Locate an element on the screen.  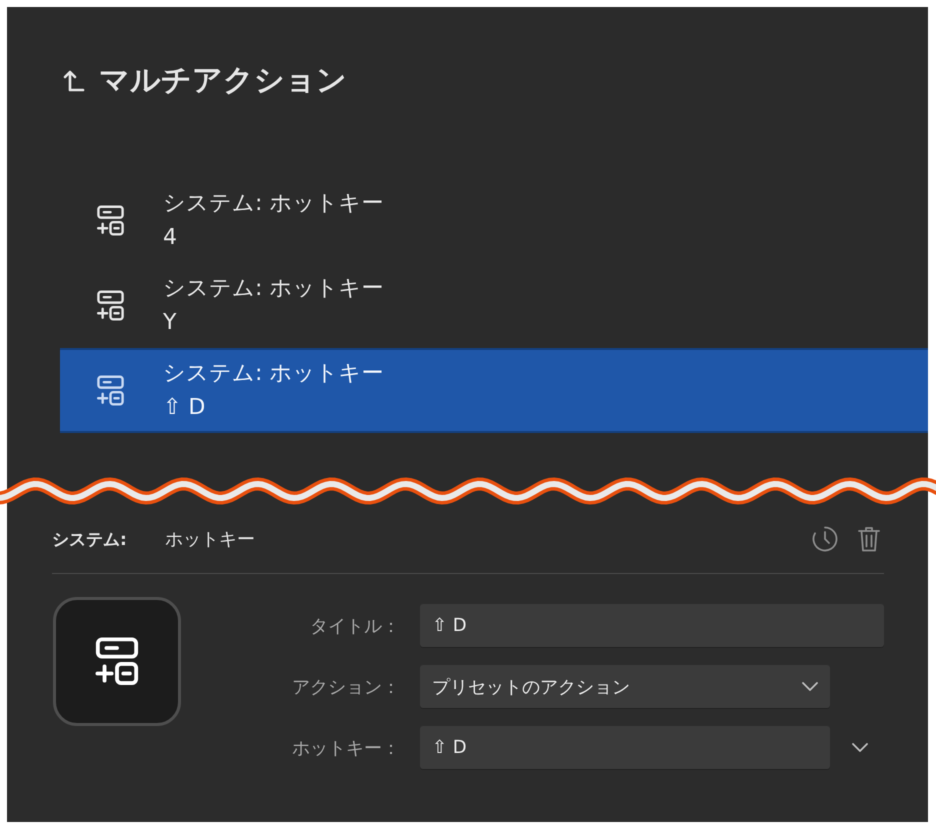
hotkey-field: ⇧ D is located at coordinates (625, 747).